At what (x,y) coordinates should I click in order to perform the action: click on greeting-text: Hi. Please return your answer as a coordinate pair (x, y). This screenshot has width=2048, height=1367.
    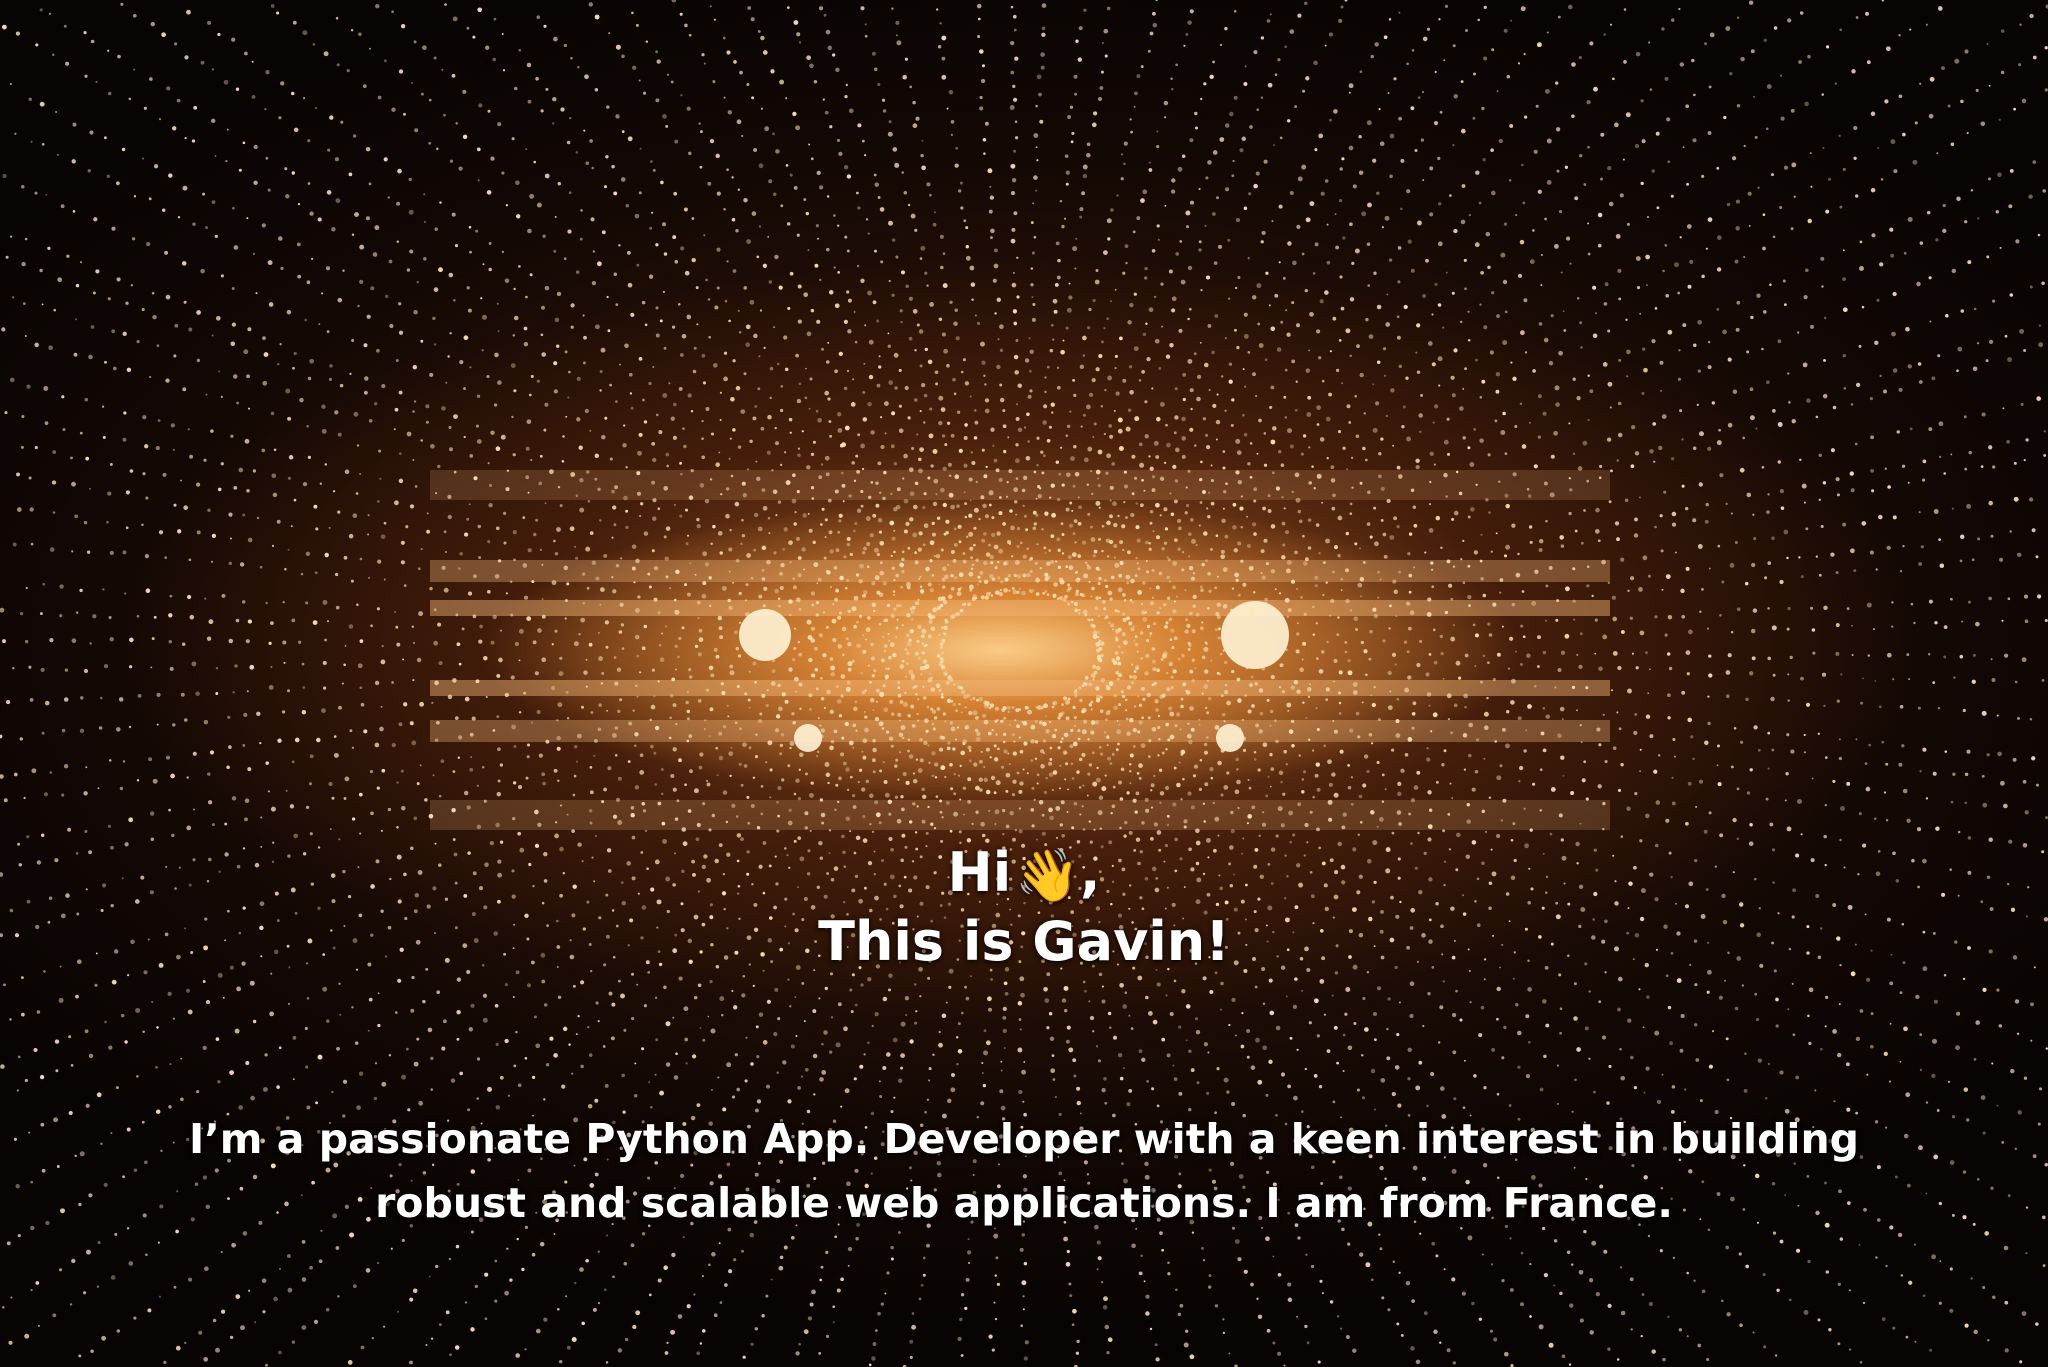
    Looking at the image, I should click on (979, 872).